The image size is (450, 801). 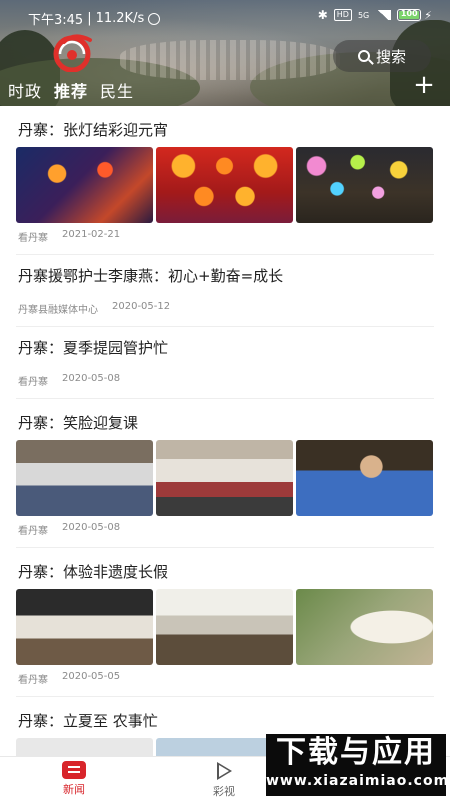 I want to click on status-bar: 下午3:45 | 11.2K/s ✱ HD 5G 100 ⚡, so click(x=225, y=14).